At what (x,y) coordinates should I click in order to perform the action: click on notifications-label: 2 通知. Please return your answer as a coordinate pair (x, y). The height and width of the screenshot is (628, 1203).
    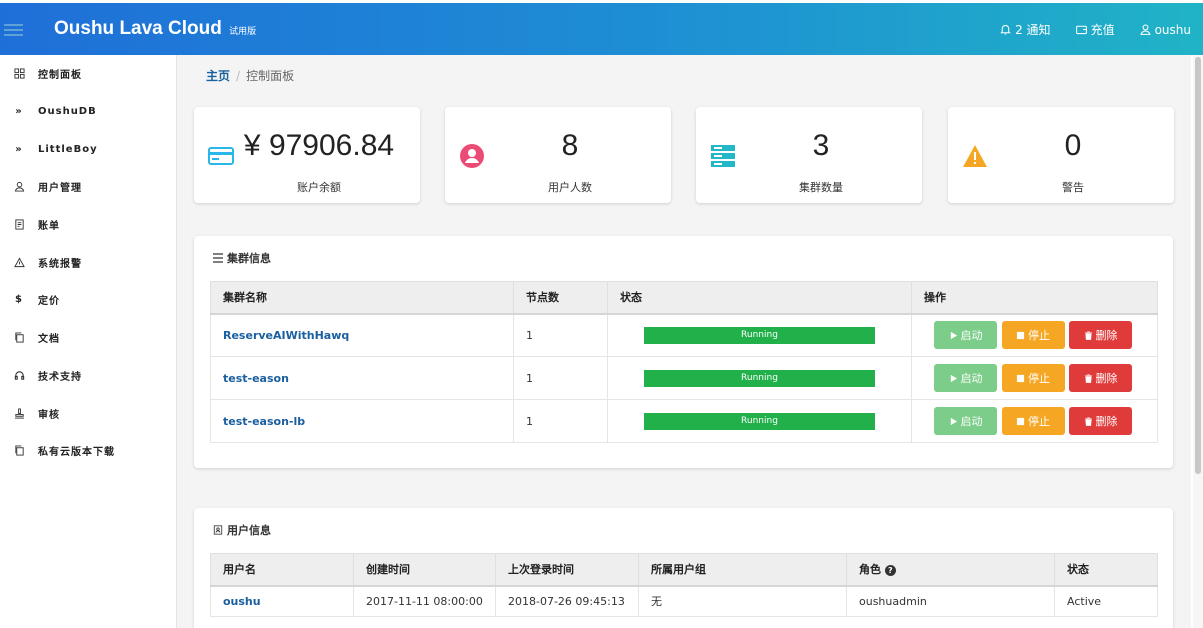
    Looking at the image, I should click on (1033, 30).